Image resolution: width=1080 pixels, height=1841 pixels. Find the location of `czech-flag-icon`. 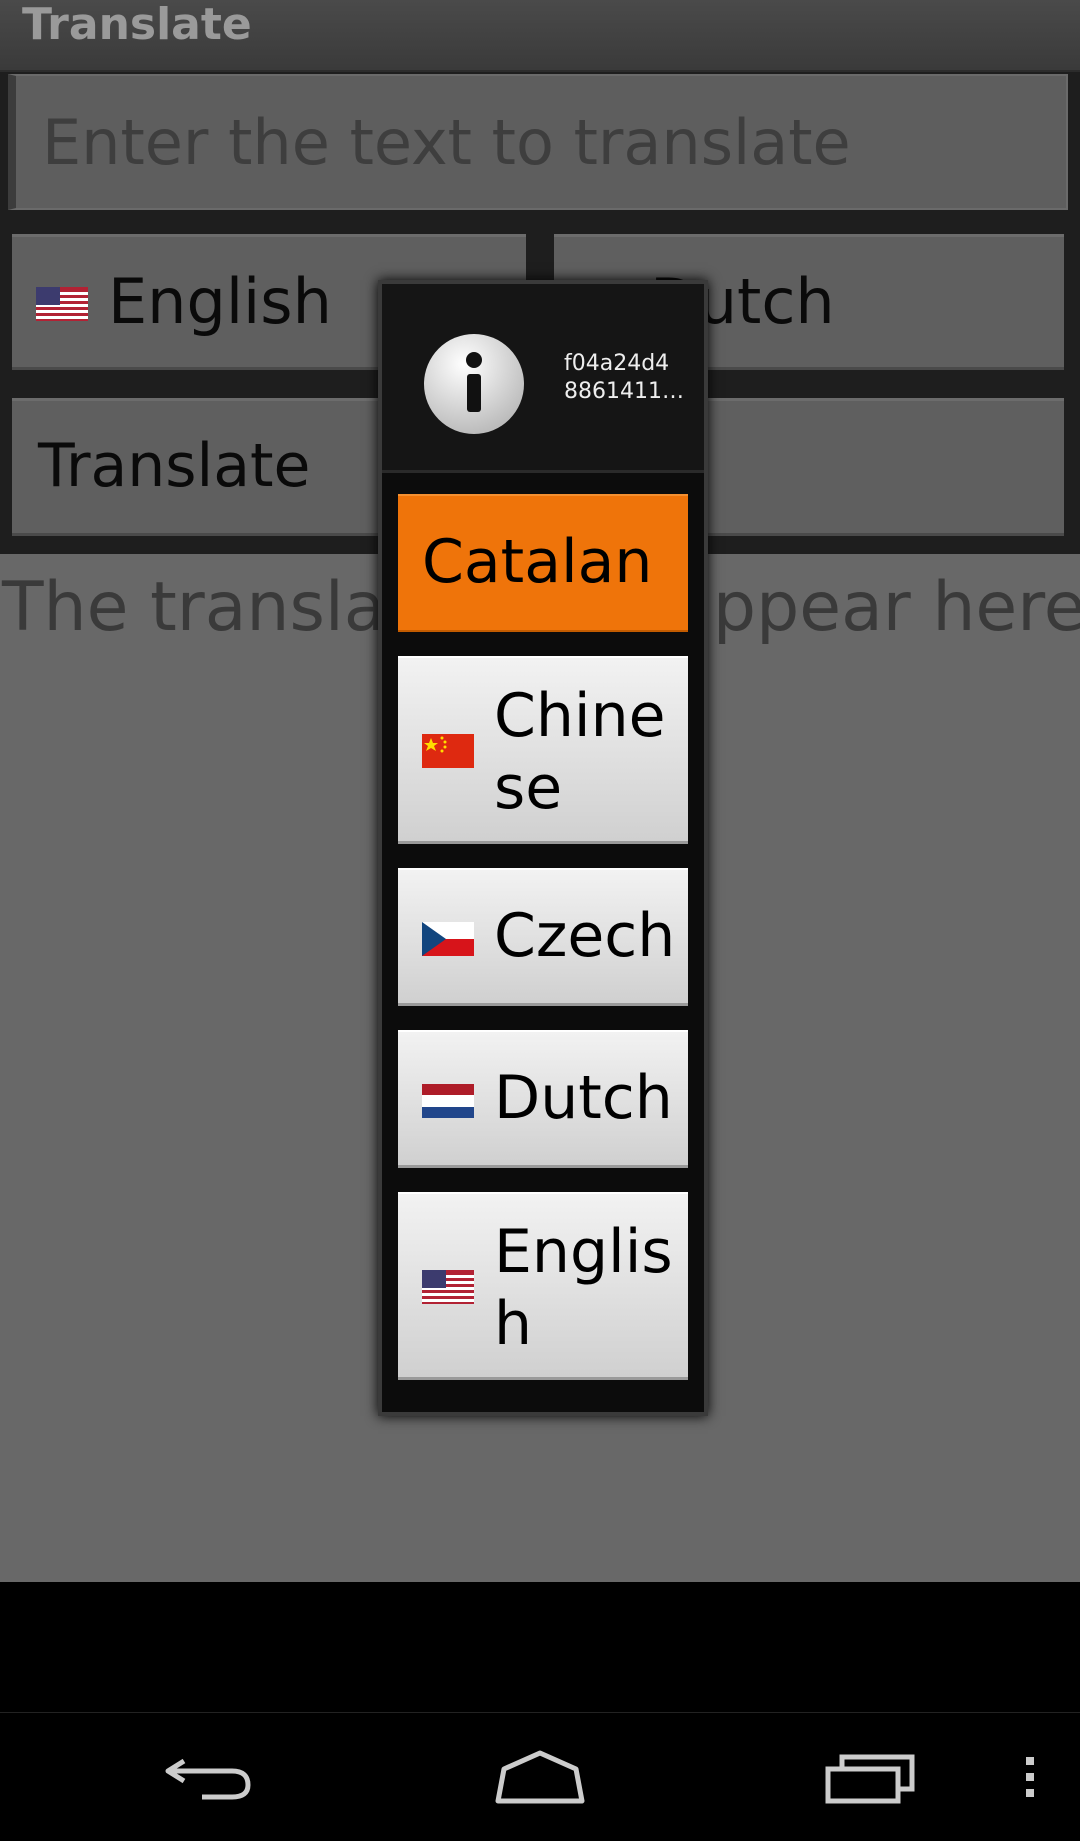

czech-flag-icon is located at coordinates (448, 939).